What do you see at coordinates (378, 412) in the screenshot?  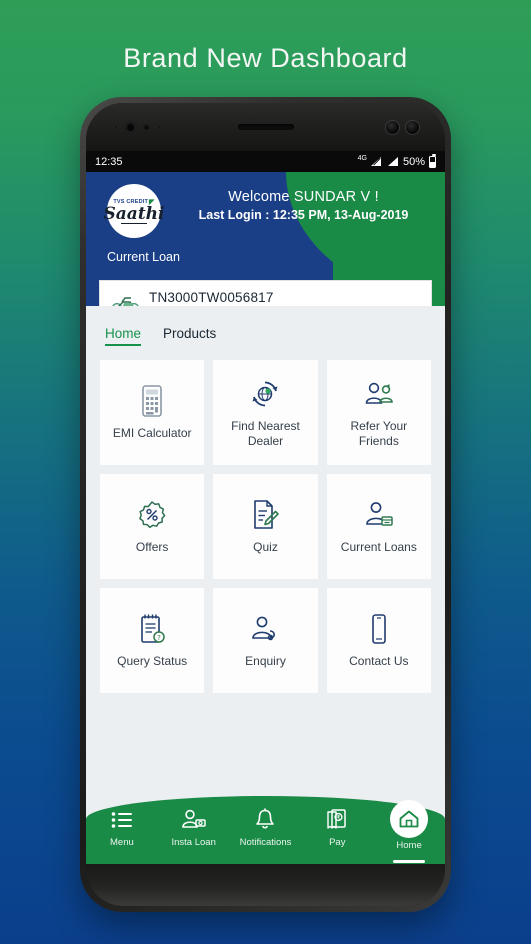 I see `tile-refer-your-friends: Refer Your Friends` at bounding box center [378, 412].